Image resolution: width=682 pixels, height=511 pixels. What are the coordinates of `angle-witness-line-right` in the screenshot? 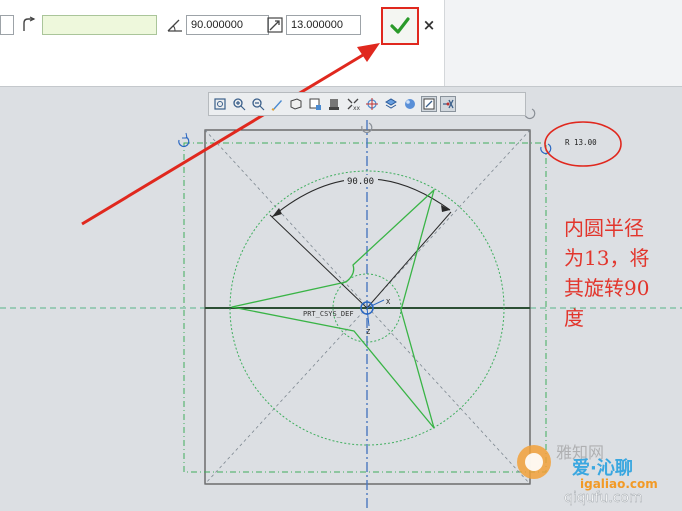 It's located at (409, 260).